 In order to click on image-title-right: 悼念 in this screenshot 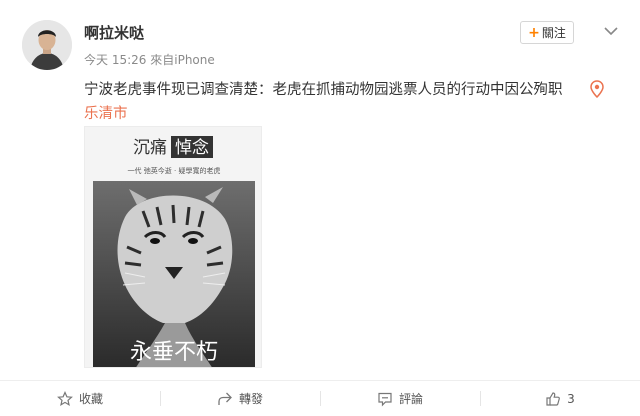, I will do `click(192, 147)`.